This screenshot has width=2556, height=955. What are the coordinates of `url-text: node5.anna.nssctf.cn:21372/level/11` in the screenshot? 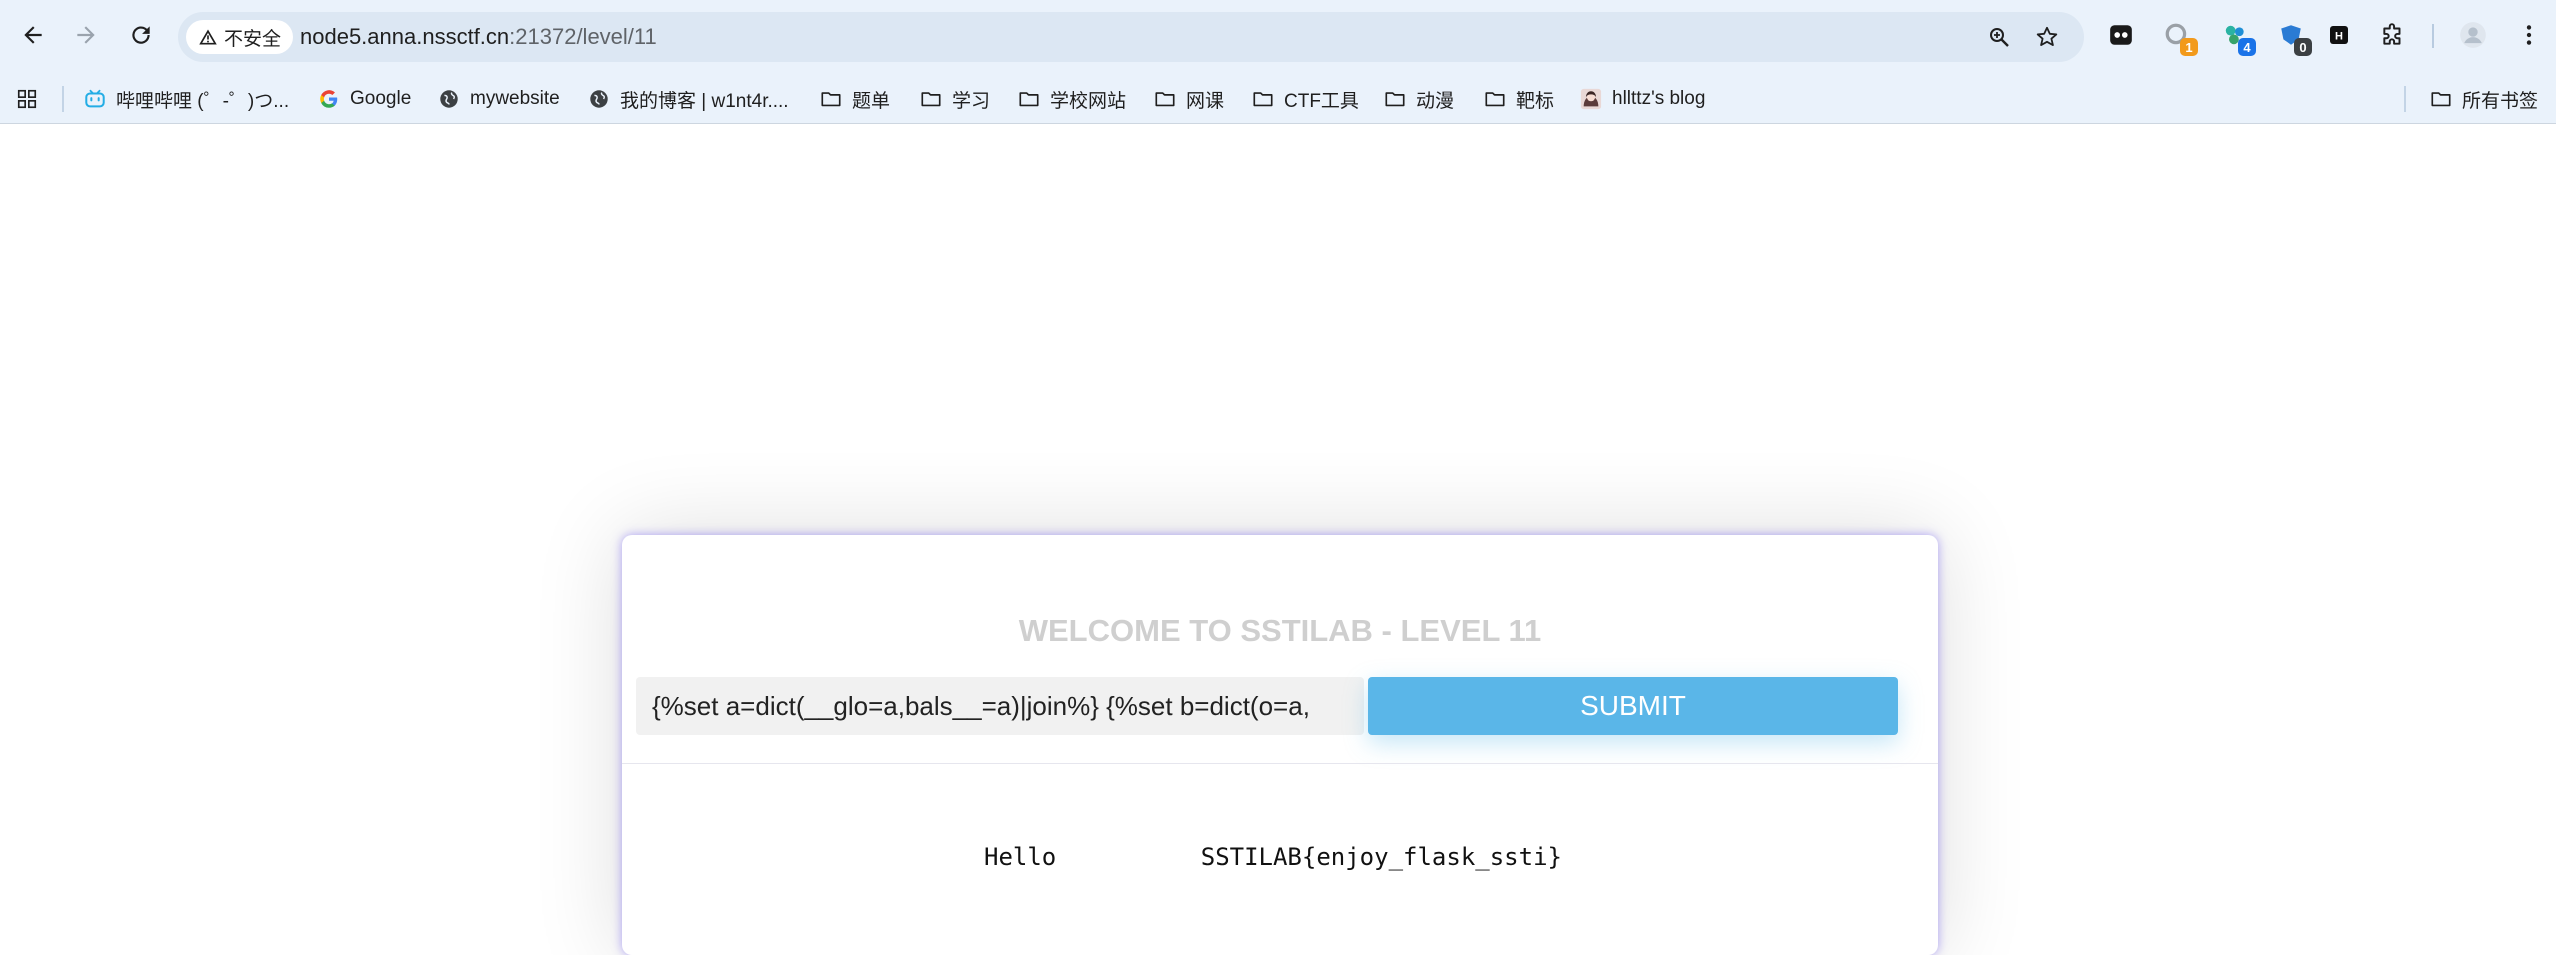 It's located at (478, 37).